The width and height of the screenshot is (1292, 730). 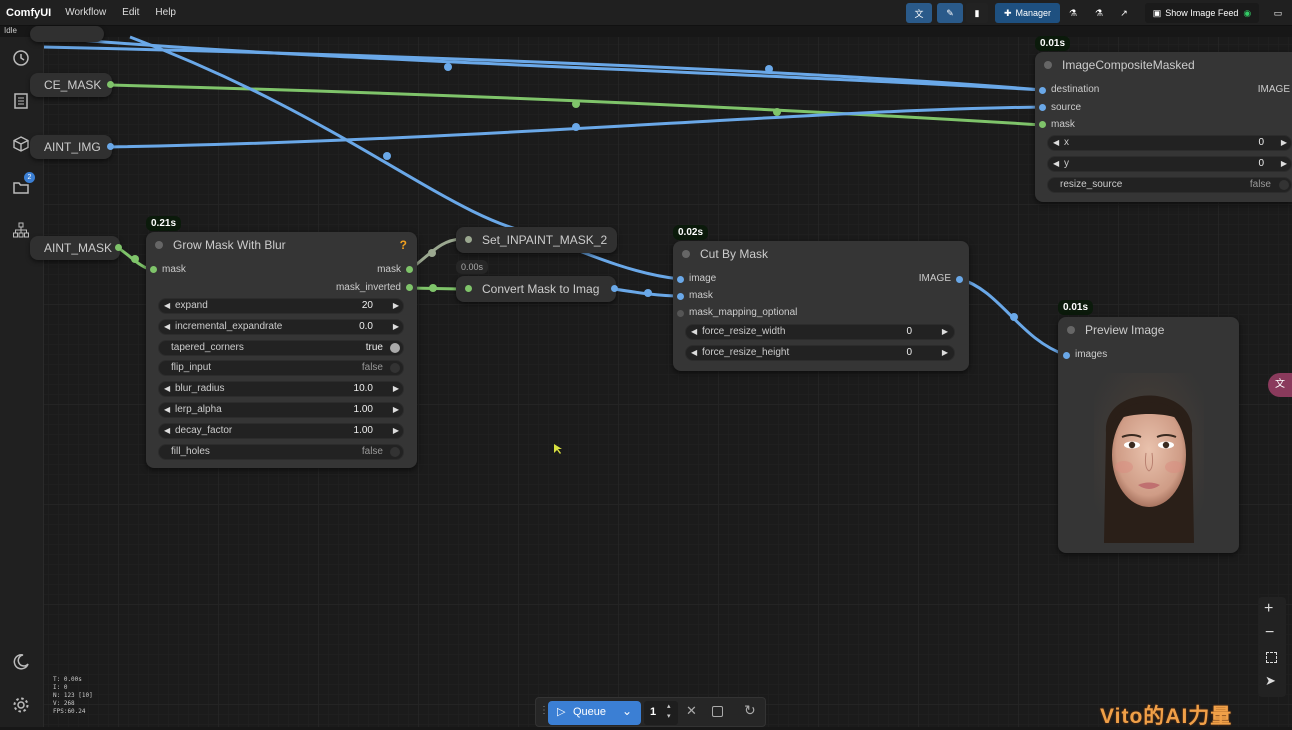 I want to click on widget-fill-holes: fill_holes false, so click(x=281, y=451).